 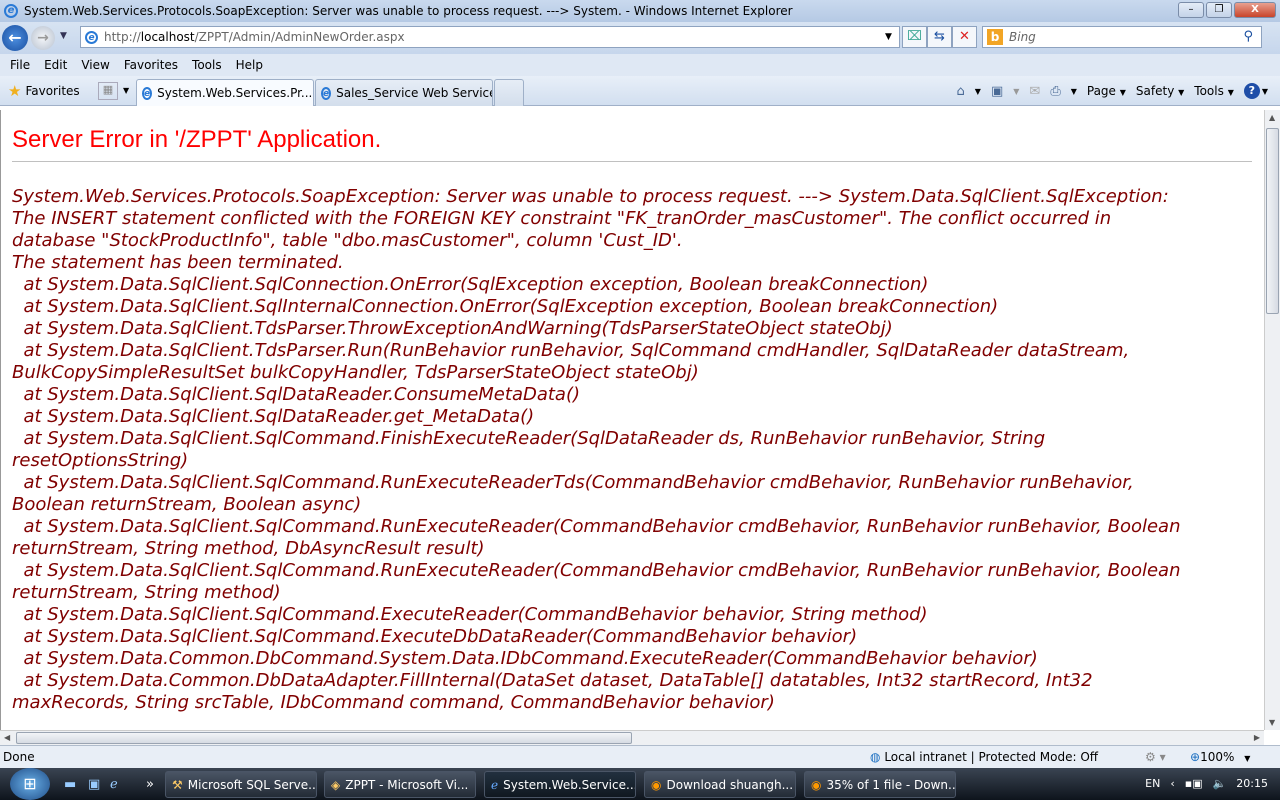 What do you see at coordinates (52, 91) in the screenshot?
I see `favorites-label: Favorites` at bounding box center [52, 91].